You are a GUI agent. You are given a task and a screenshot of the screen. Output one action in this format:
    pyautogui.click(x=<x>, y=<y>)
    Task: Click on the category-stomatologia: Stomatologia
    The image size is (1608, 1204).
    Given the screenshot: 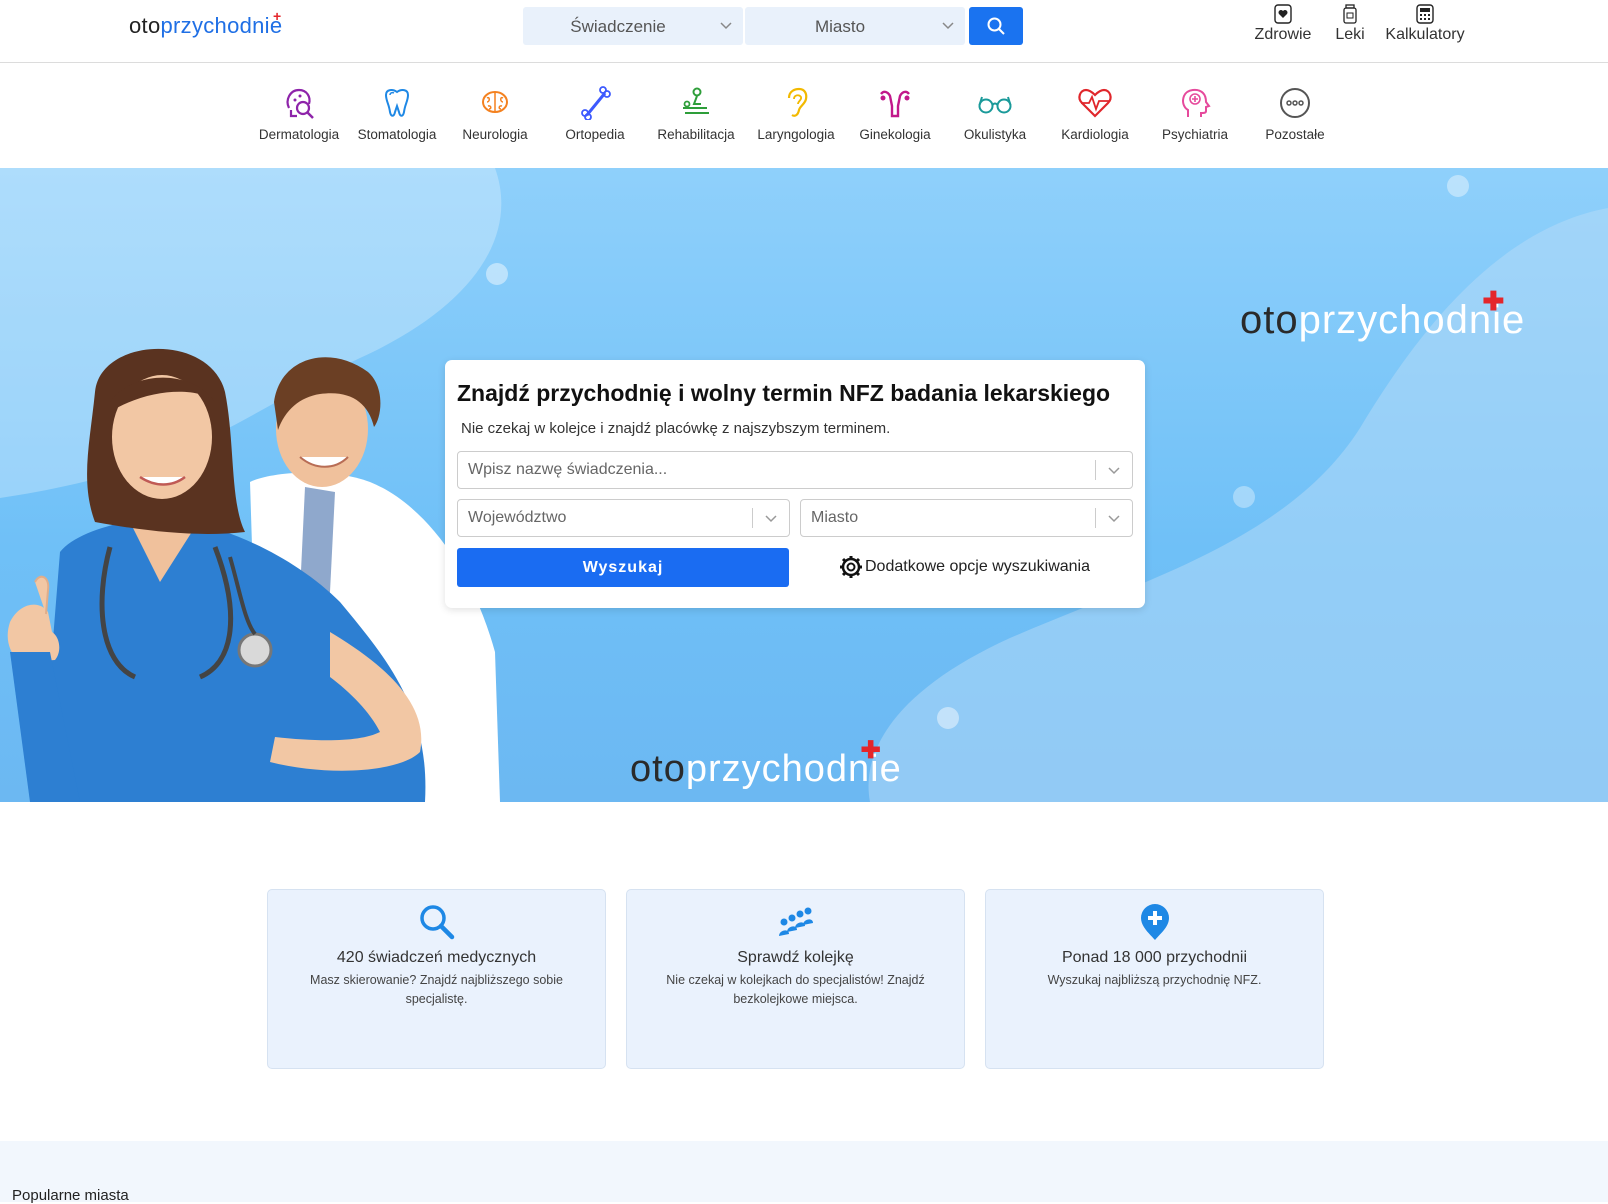 What is the action you would take?
    pyautogui.click(x=397, y=114)
    